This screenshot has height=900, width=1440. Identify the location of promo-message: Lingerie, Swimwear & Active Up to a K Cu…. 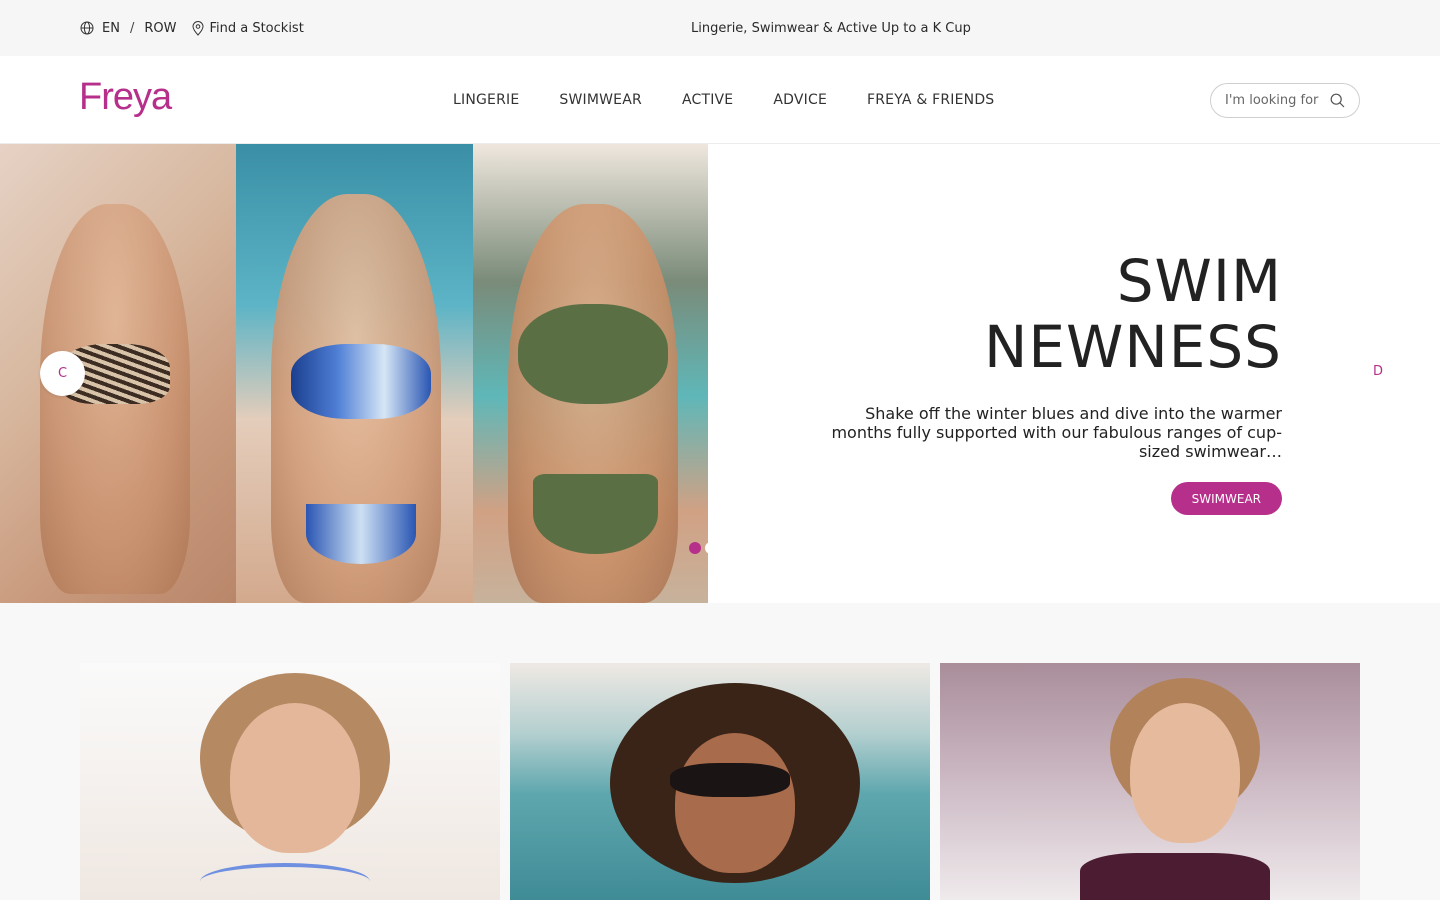
(831, 28).